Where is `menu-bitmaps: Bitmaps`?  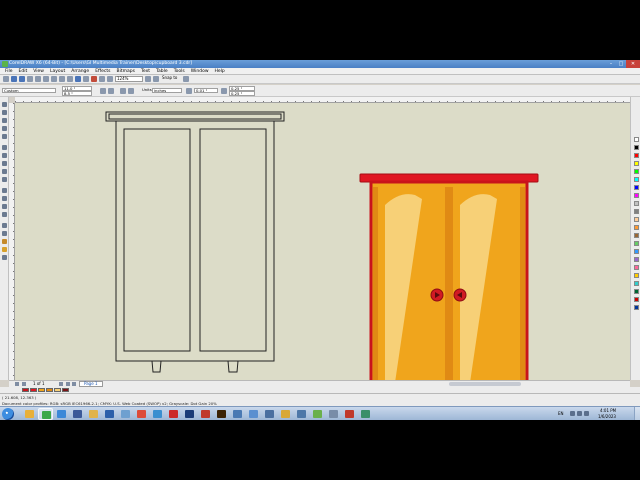
menu-bitmaps: Bitmaps is located at coordinates (125, 71).